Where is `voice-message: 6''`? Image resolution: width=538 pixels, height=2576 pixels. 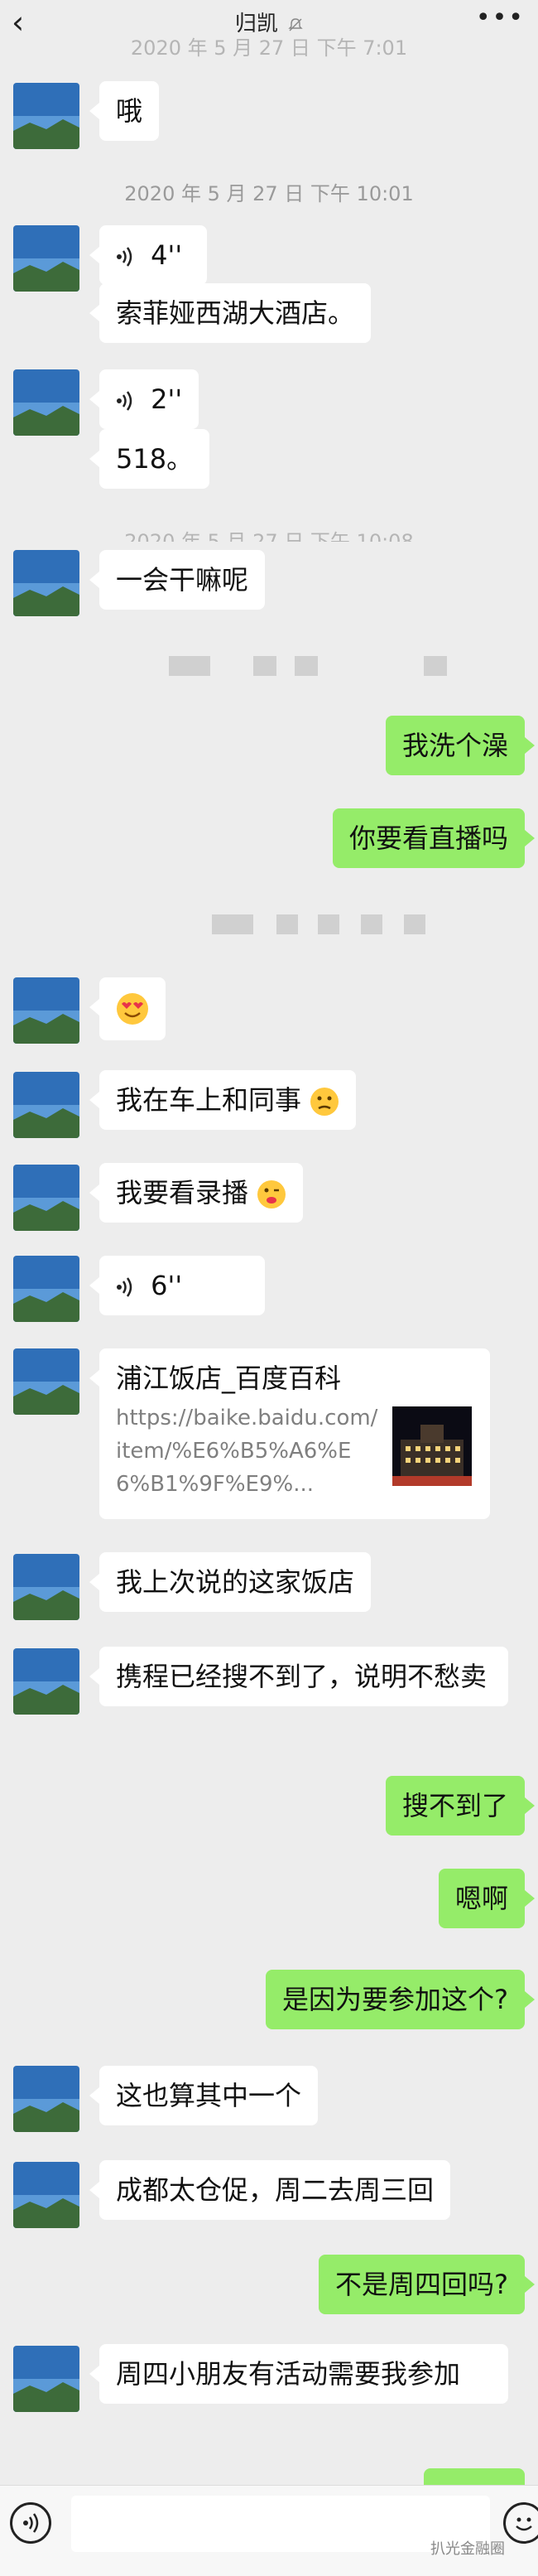 voice-message: 6'' is located at coordinates (177, 1285).